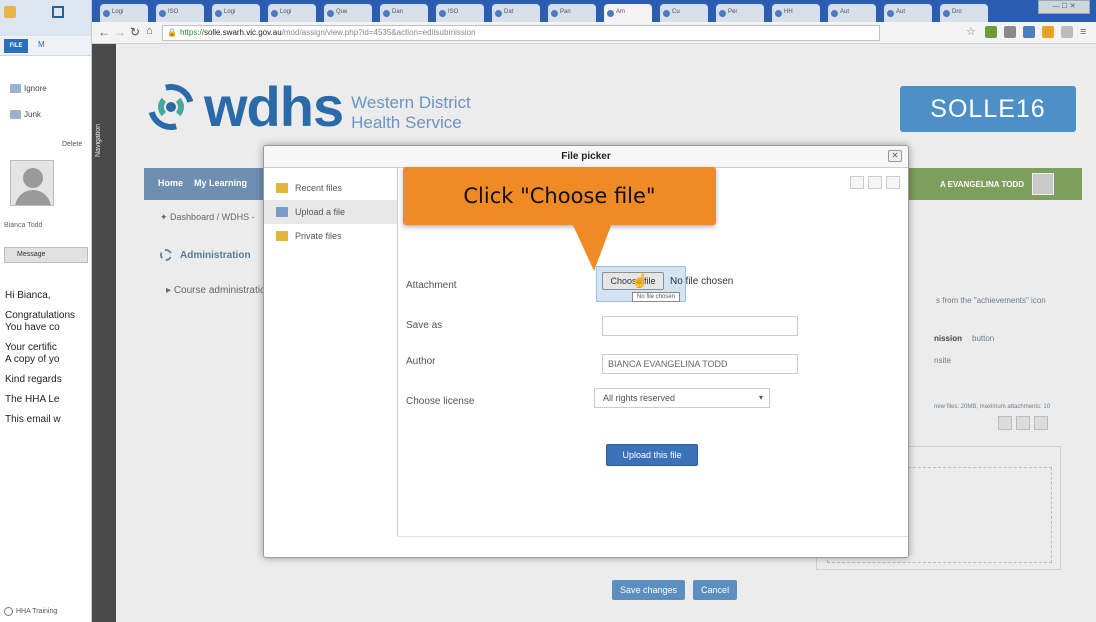  I want to click on tab-label: Am, so click(620, 12).